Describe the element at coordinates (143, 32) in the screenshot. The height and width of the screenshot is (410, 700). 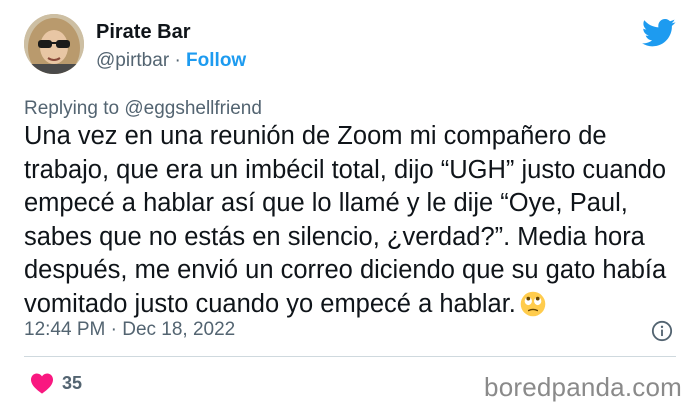
I see `author-name: Pirate Bar` at that location.